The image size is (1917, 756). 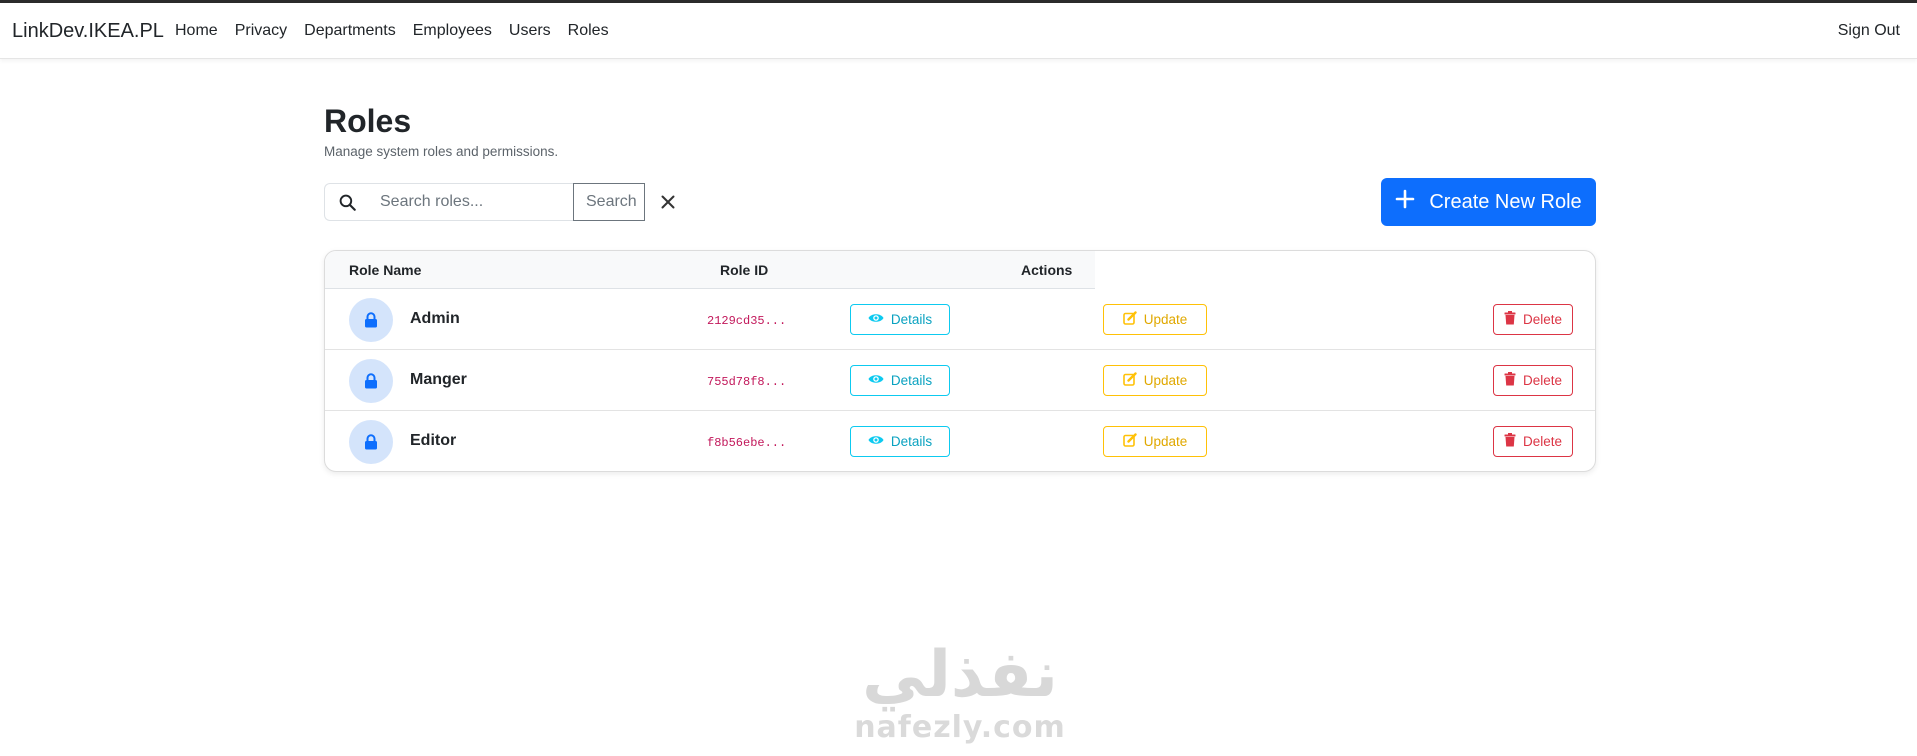 What do you see at coordinates (196, 31) in the screenshot?
I see `nav-link-home: Home` at bounding box center [196, 31].